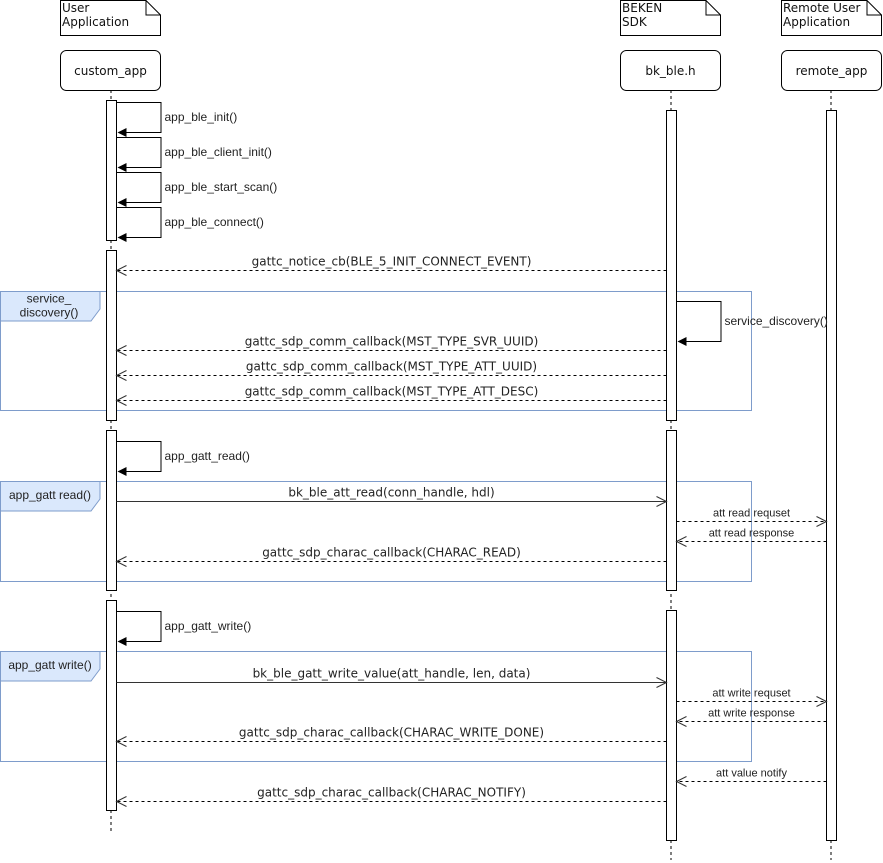  Describe the element at coordinates (49, 299) in the screenshot. I see `frame-label-line-1: service_` at that location.